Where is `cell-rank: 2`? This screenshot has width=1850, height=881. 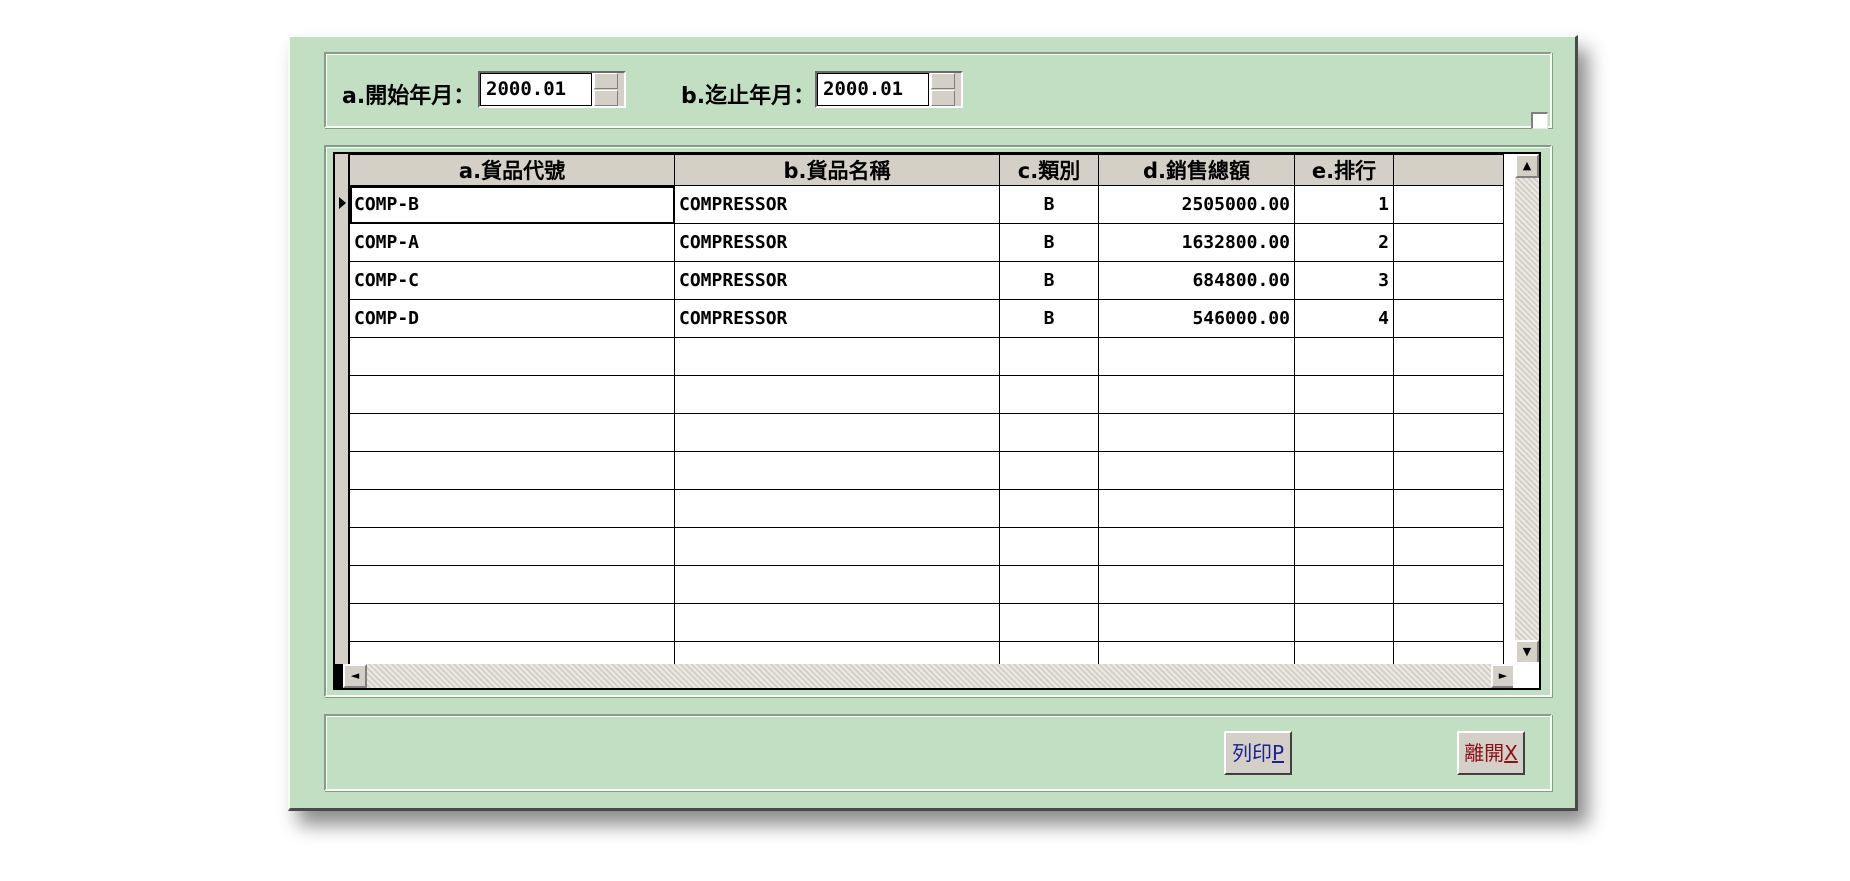 cell-rank: 2 is located at coordinates (1344, 242).